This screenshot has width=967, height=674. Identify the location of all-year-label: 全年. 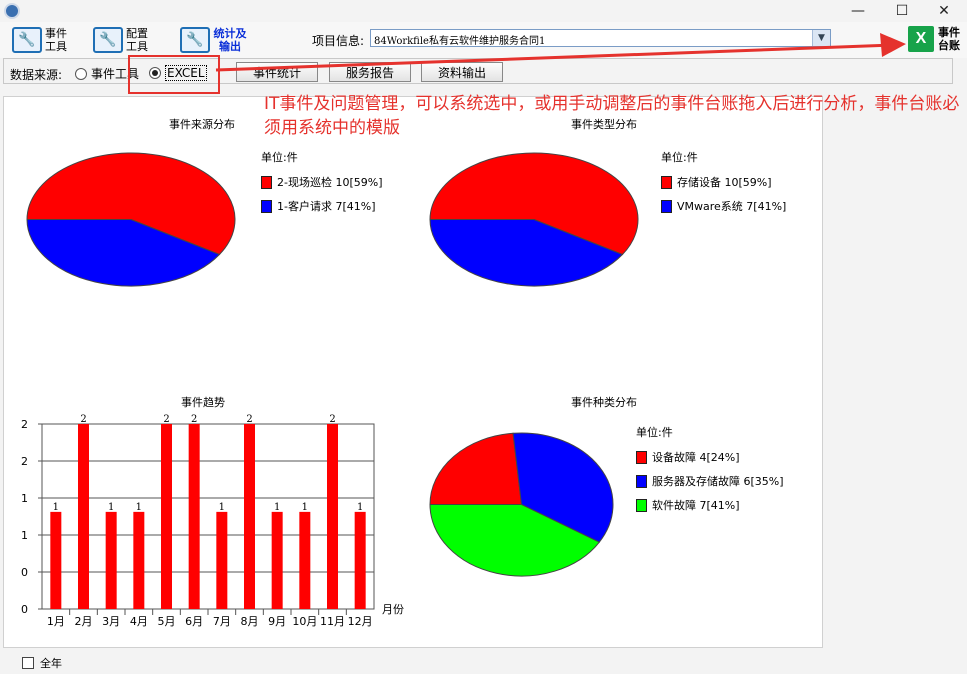
(51, 663).